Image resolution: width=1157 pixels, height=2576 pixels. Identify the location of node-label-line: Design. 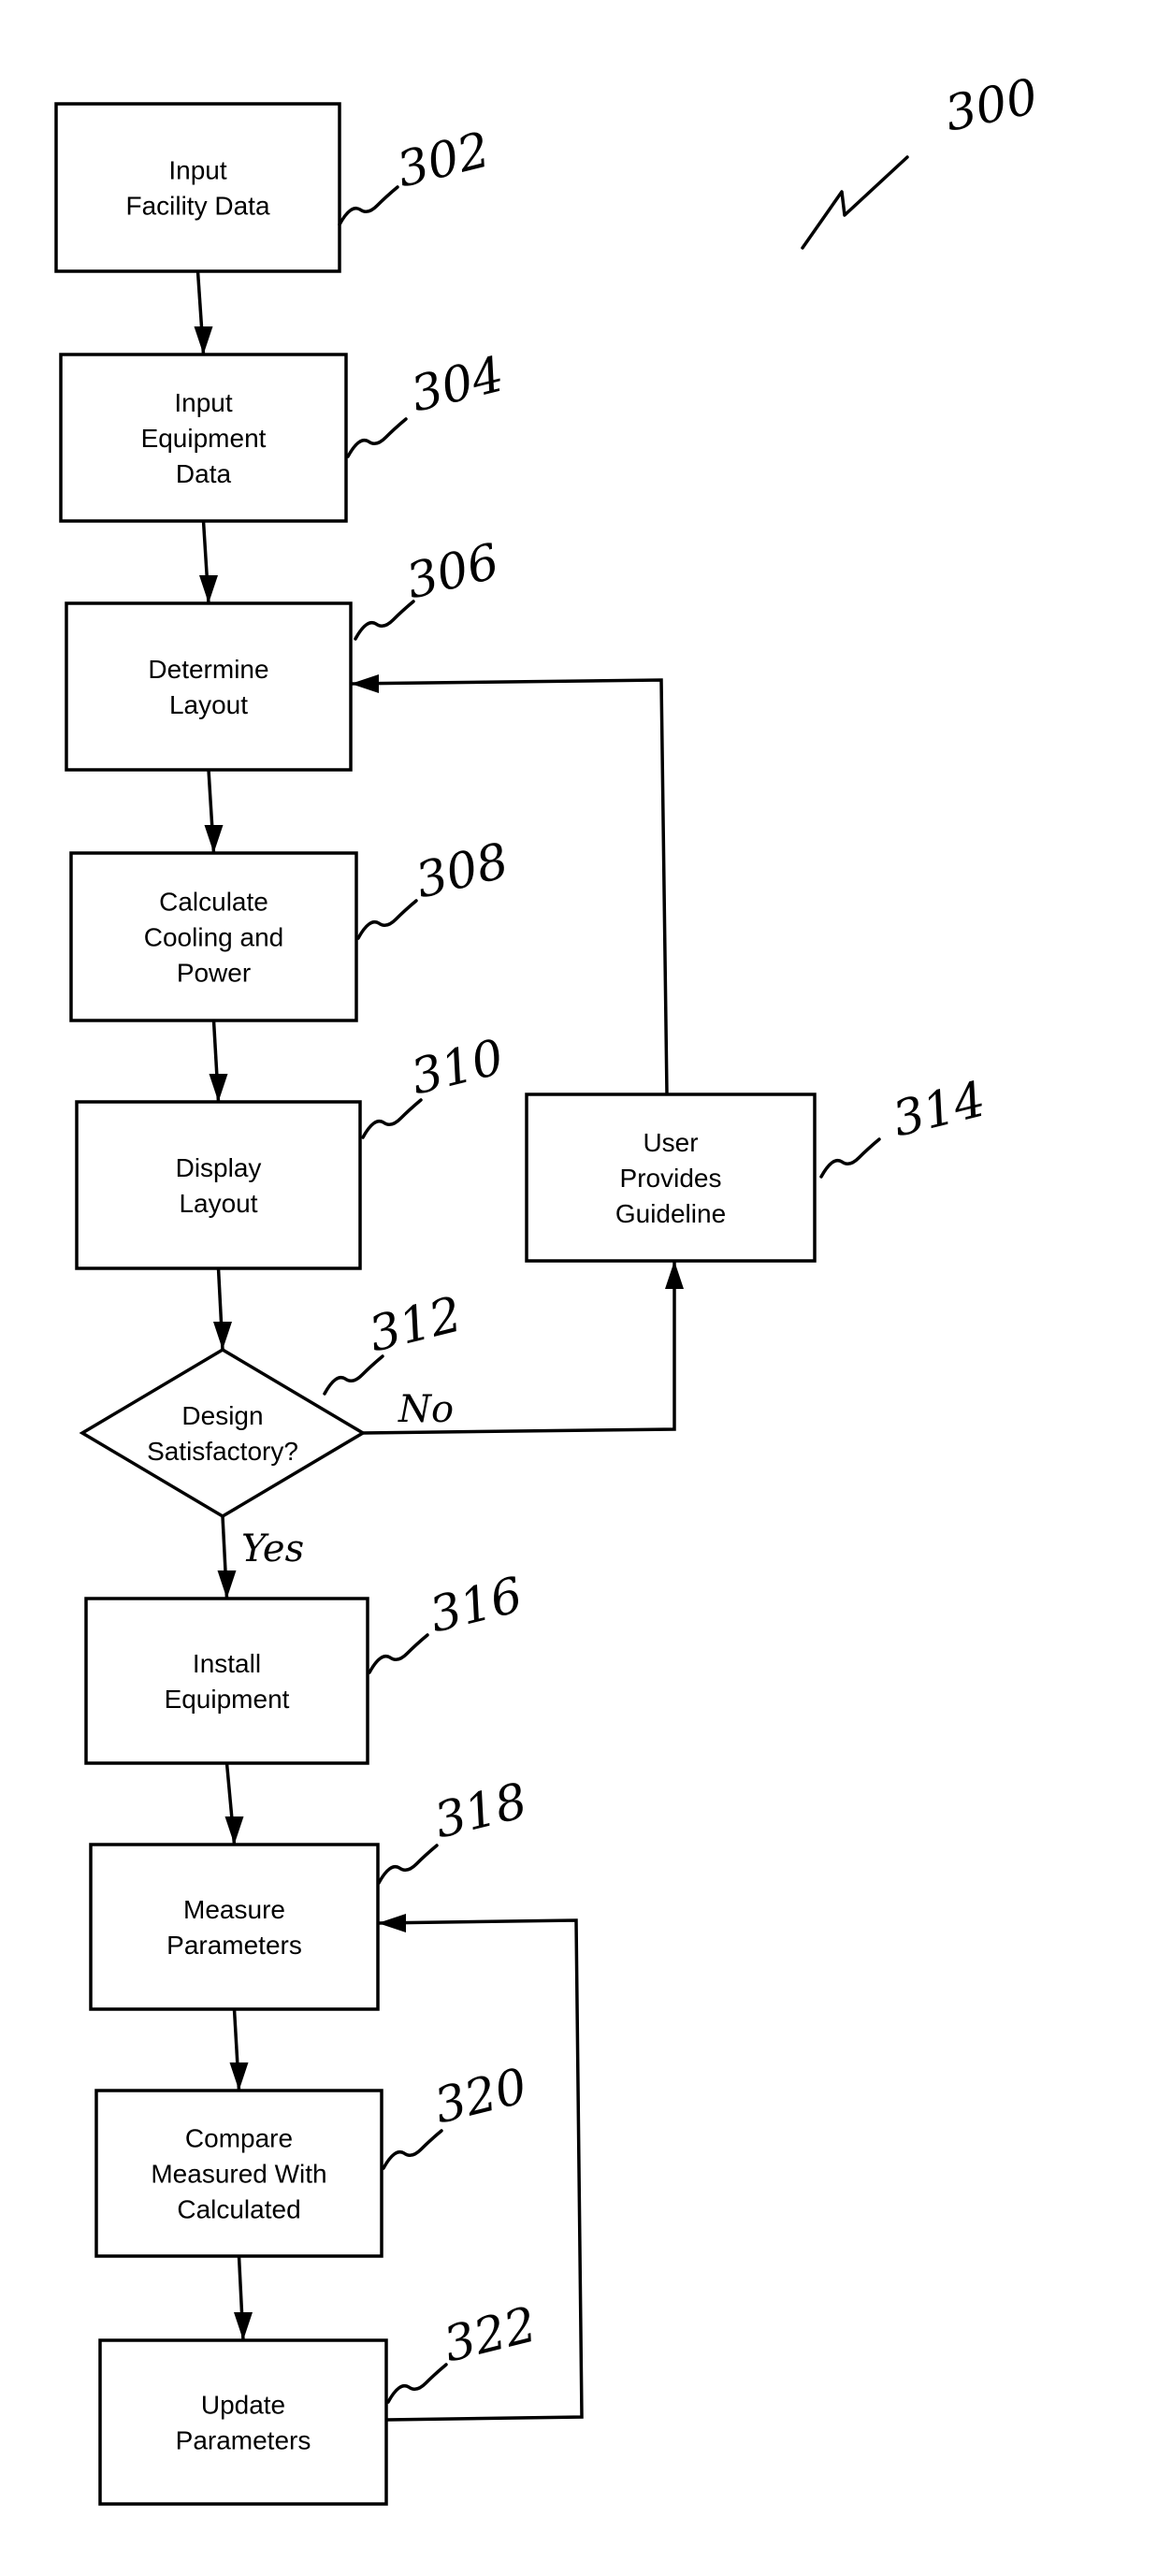
(222, 1415).